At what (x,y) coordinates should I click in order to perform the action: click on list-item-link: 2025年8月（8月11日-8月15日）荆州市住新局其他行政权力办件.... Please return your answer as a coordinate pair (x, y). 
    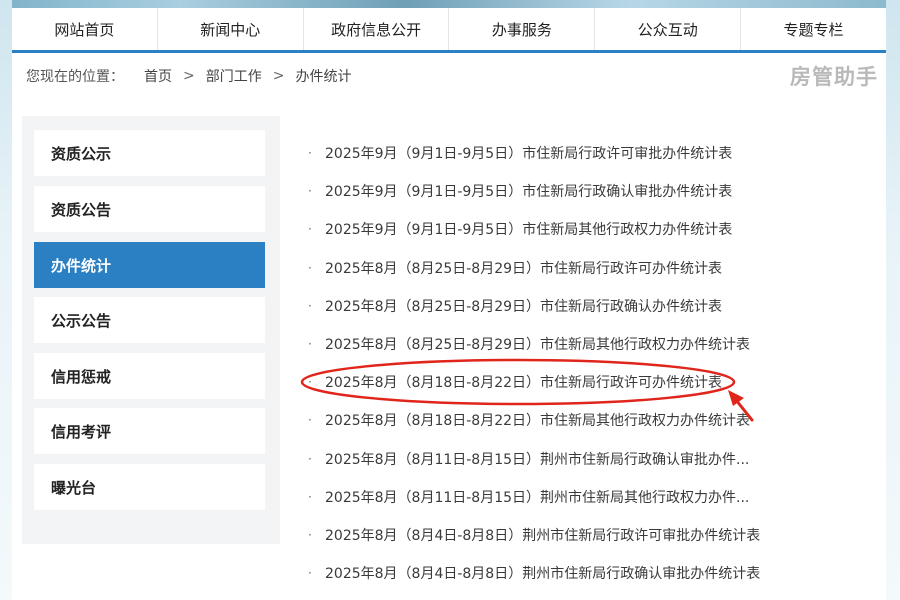
    Looking at the image, I should click on (537, 497).